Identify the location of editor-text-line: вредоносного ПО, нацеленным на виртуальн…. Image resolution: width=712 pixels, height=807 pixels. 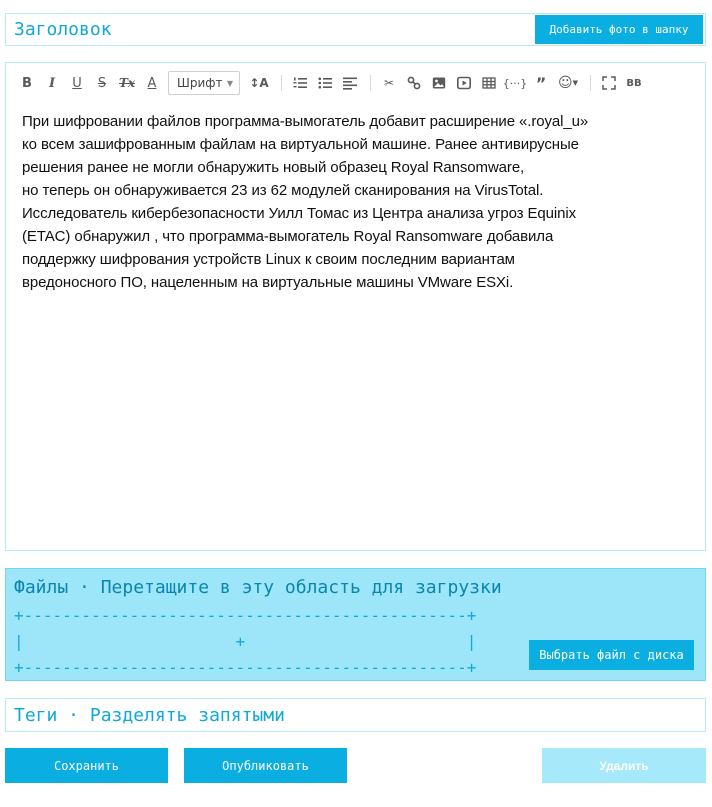
(268, 282).